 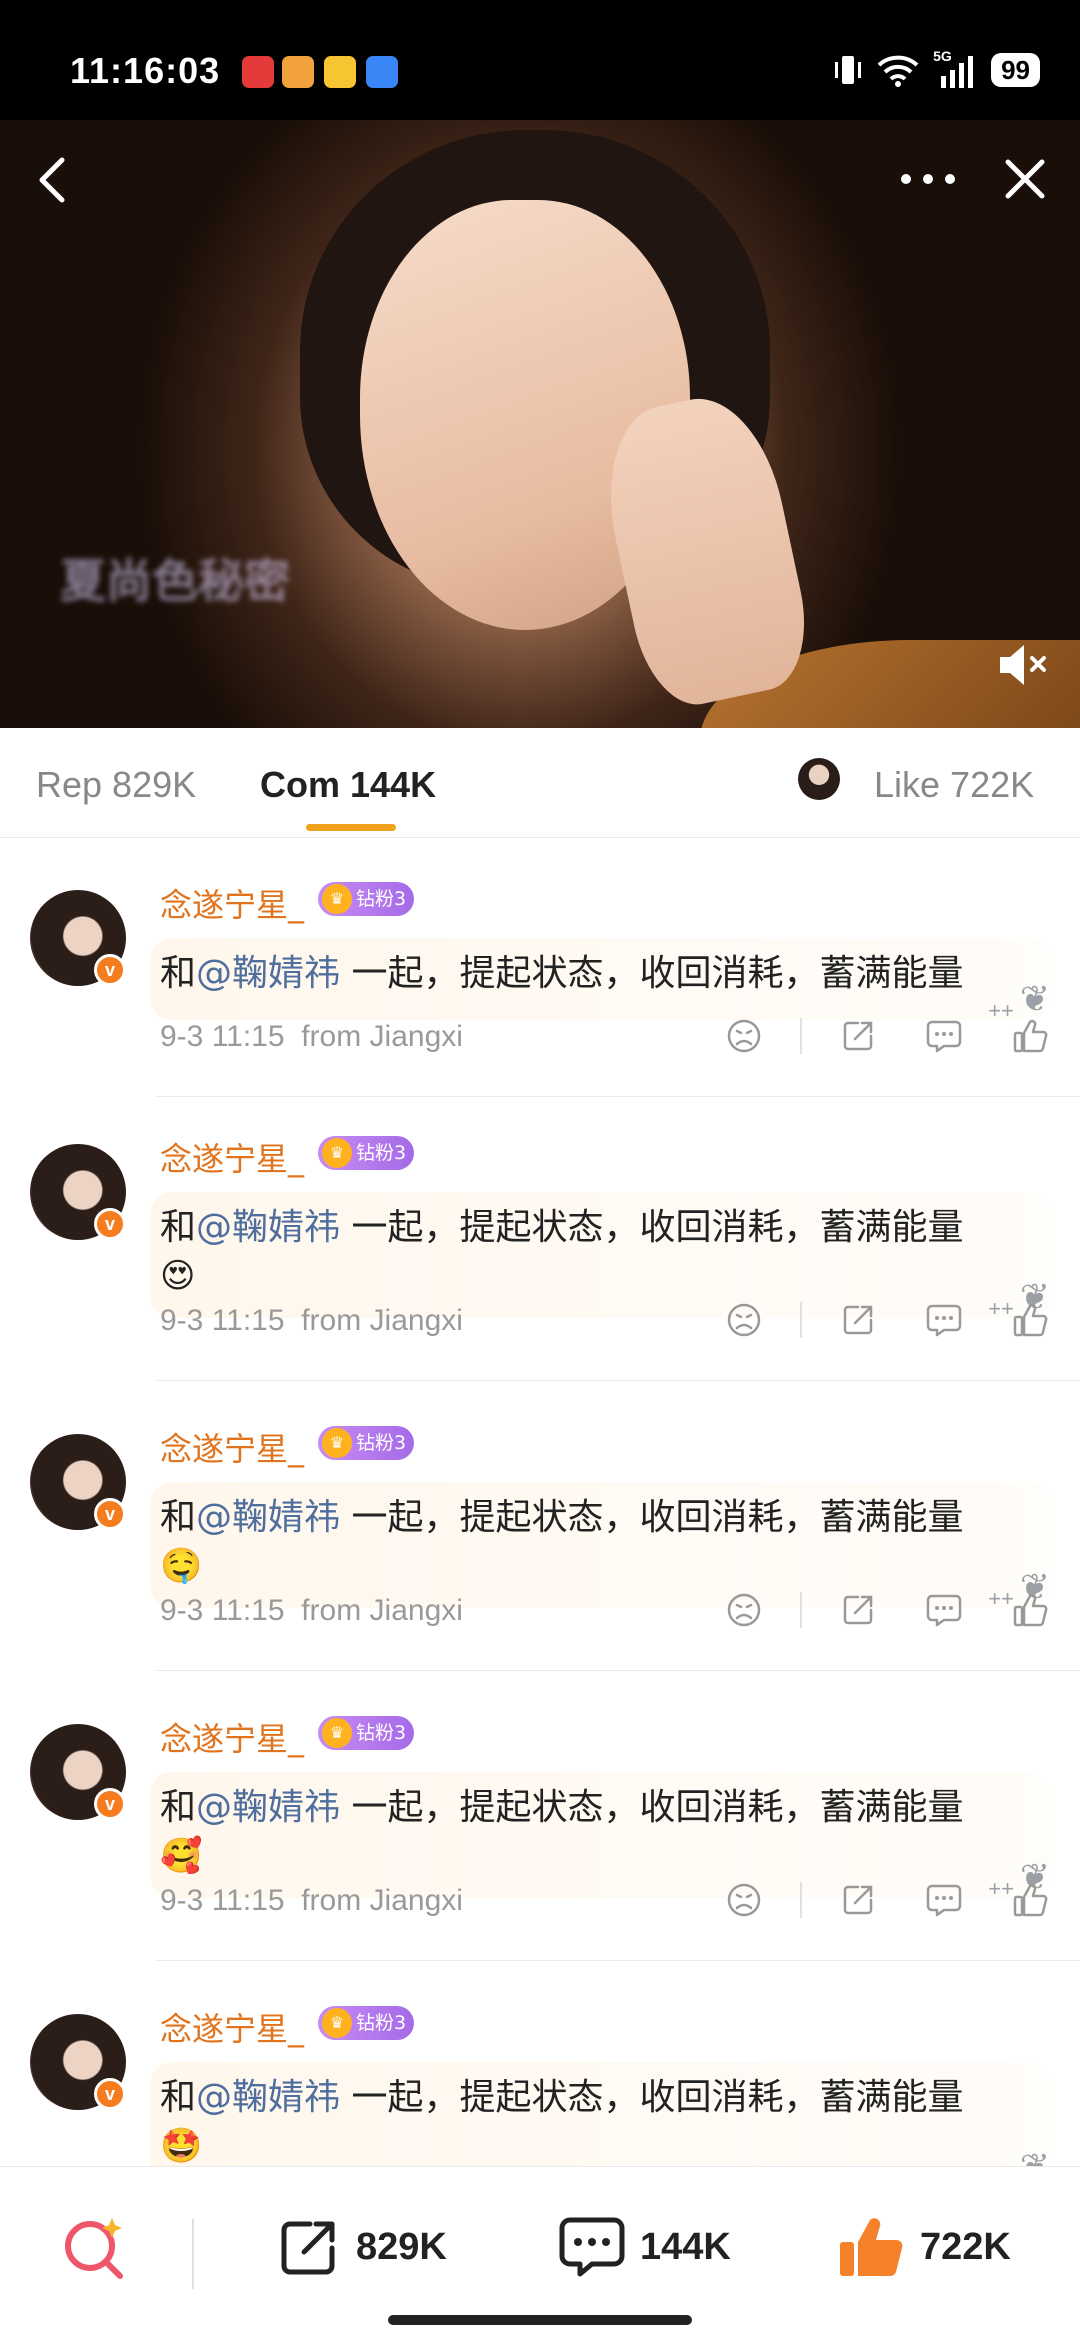 I want to click on app-icon-red, so click(x=258, y=72).